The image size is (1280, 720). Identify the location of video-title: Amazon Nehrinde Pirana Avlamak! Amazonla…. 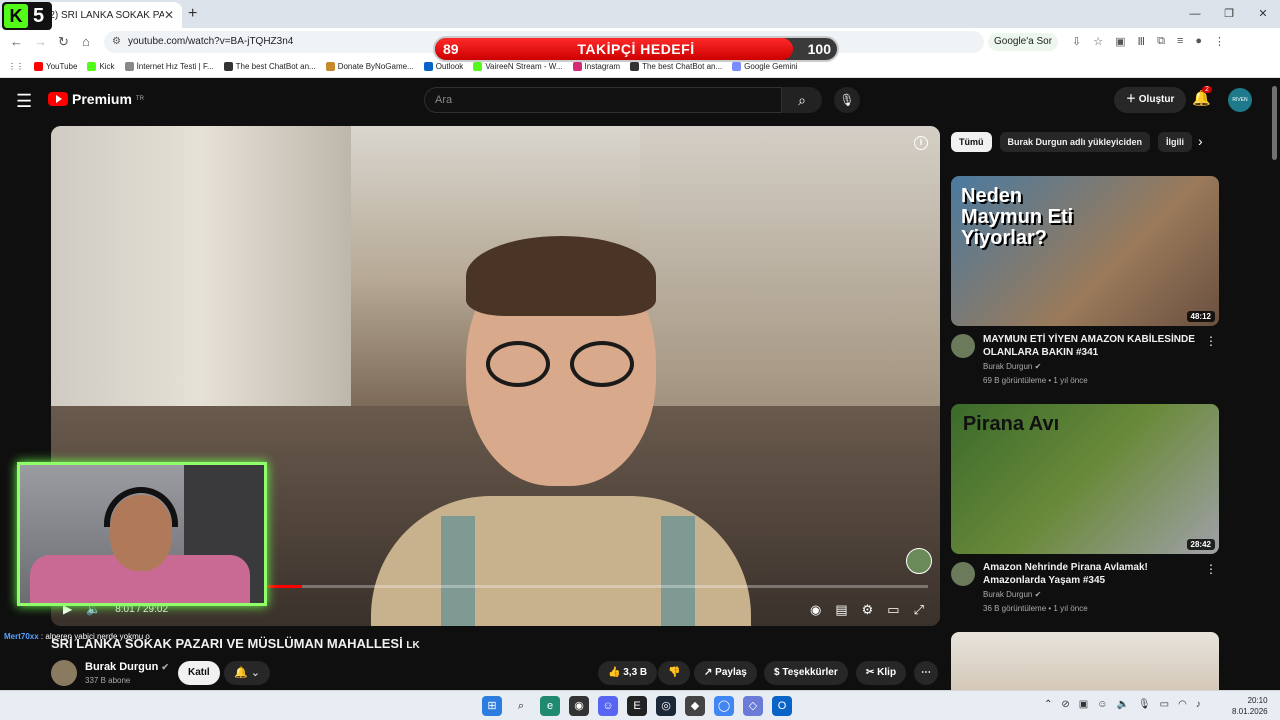
(1094, 574).